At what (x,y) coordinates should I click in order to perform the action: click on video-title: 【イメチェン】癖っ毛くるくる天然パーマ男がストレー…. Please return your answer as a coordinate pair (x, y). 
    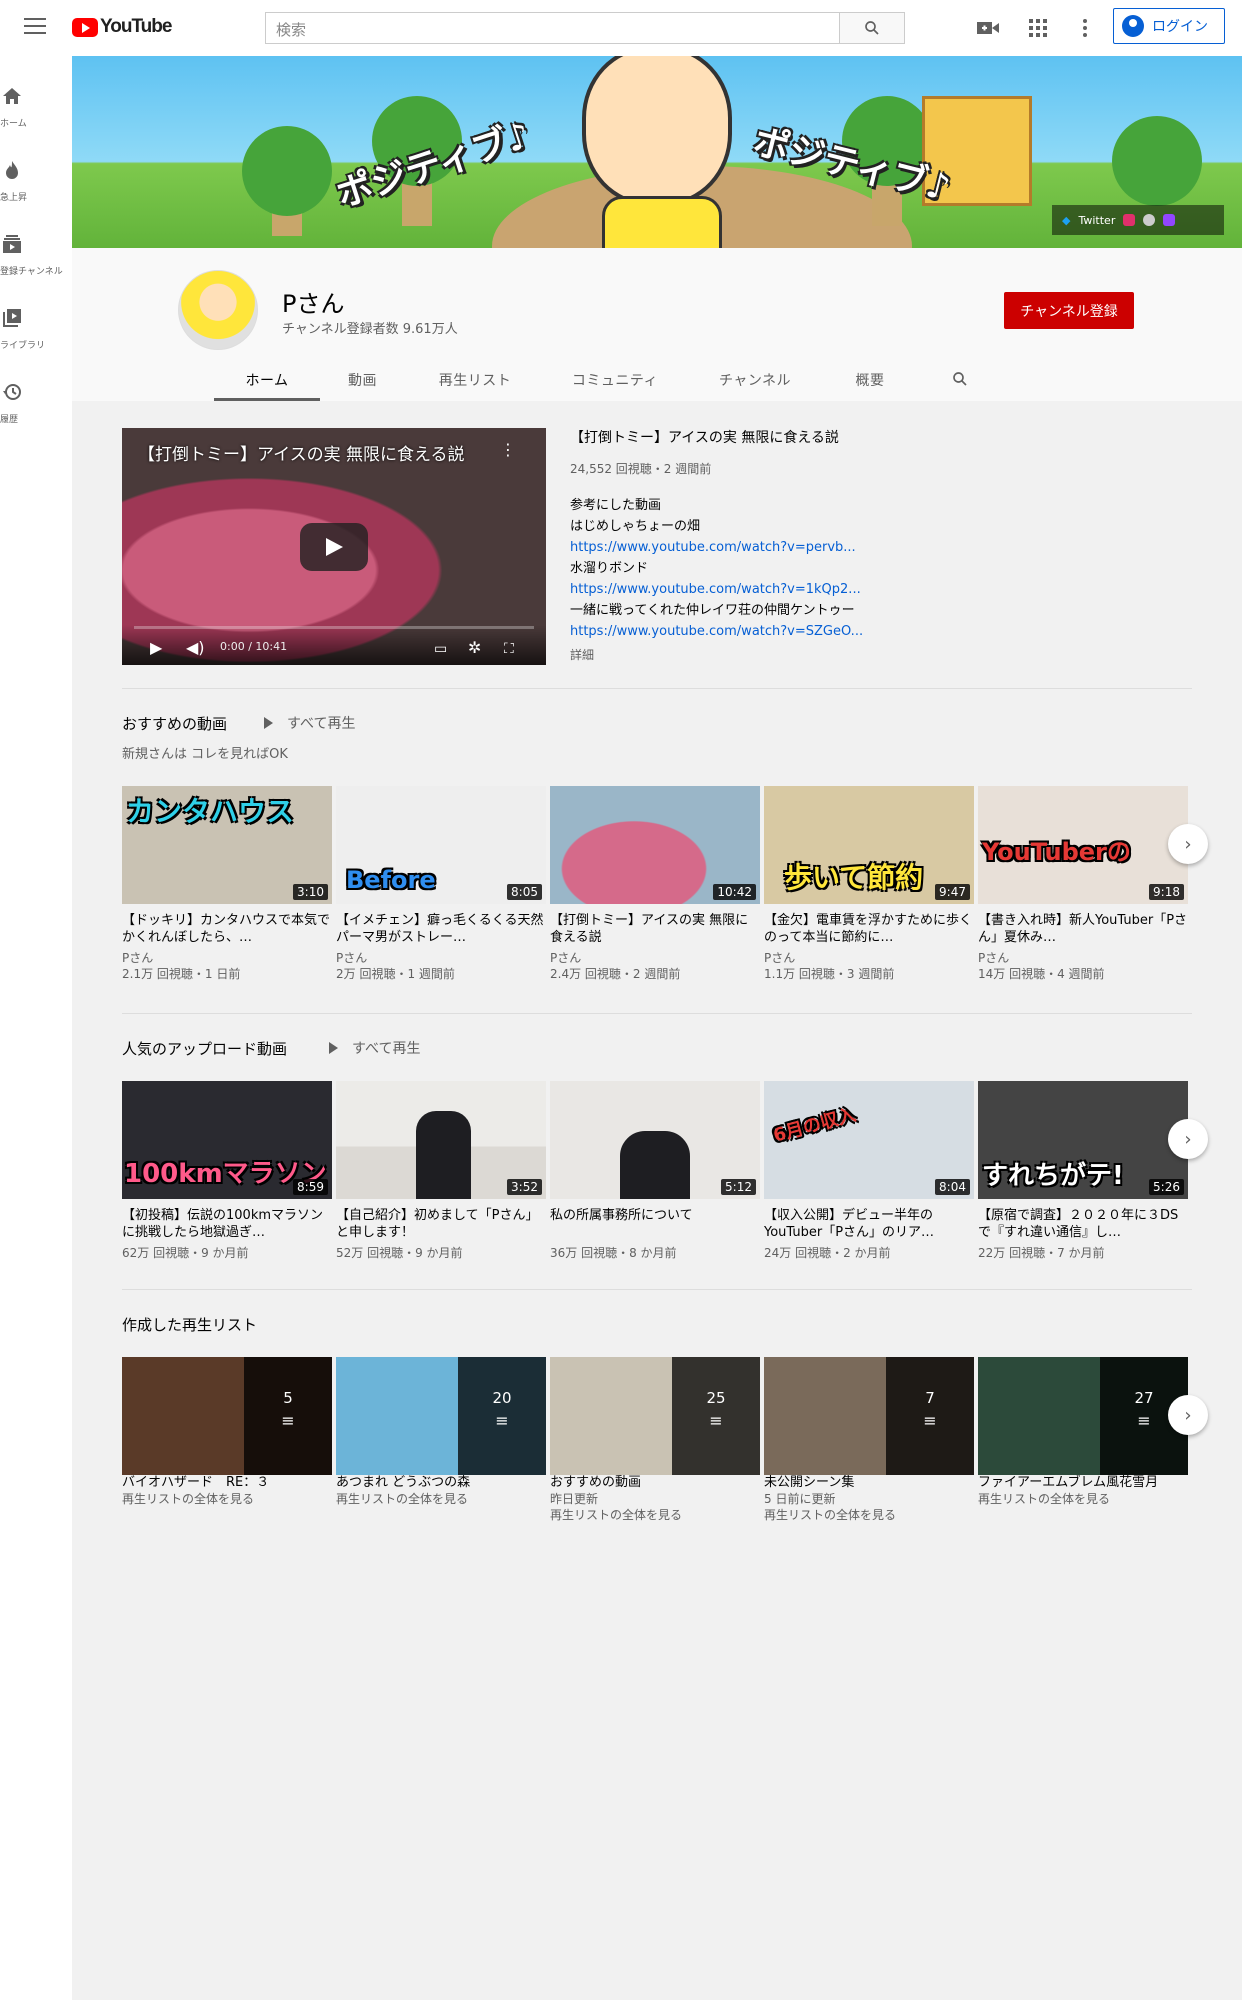
    Looking at the image, I should click on (441, 929).